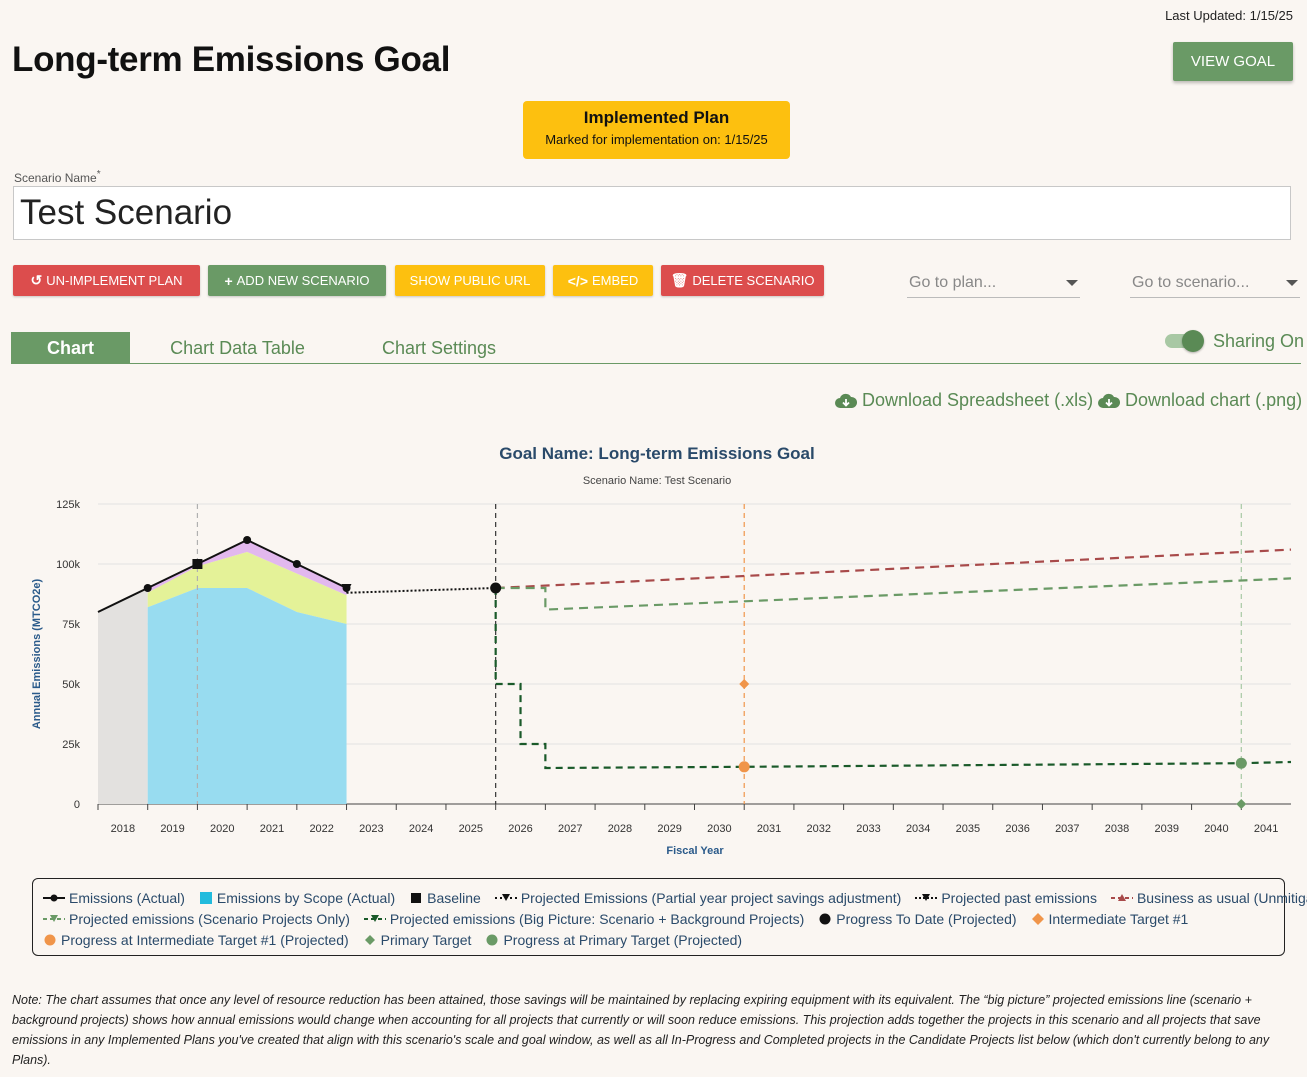 The image size is (1307, 1077). I want to click on legend-label: Baseline, so click(454, 897).